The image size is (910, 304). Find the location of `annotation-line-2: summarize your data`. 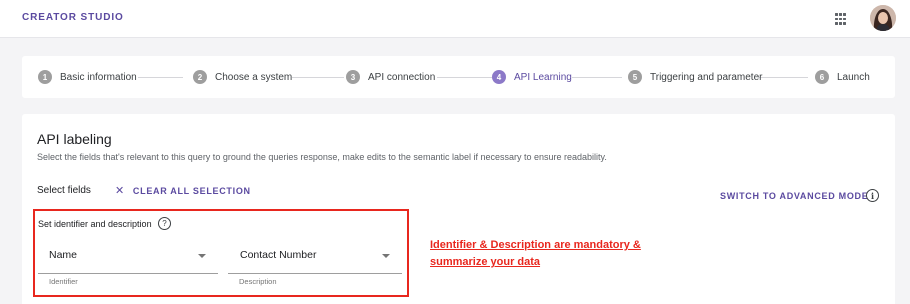

annotation-line-2: summarize your data is located at coordinates (485, 262).